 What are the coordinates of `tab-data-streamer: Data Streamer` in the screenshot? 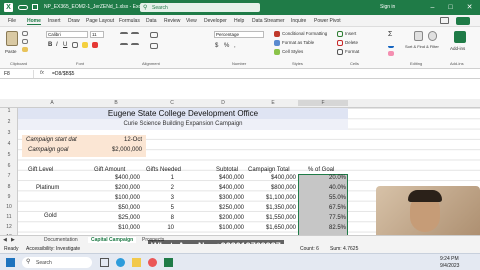 It's located at (268, 21).